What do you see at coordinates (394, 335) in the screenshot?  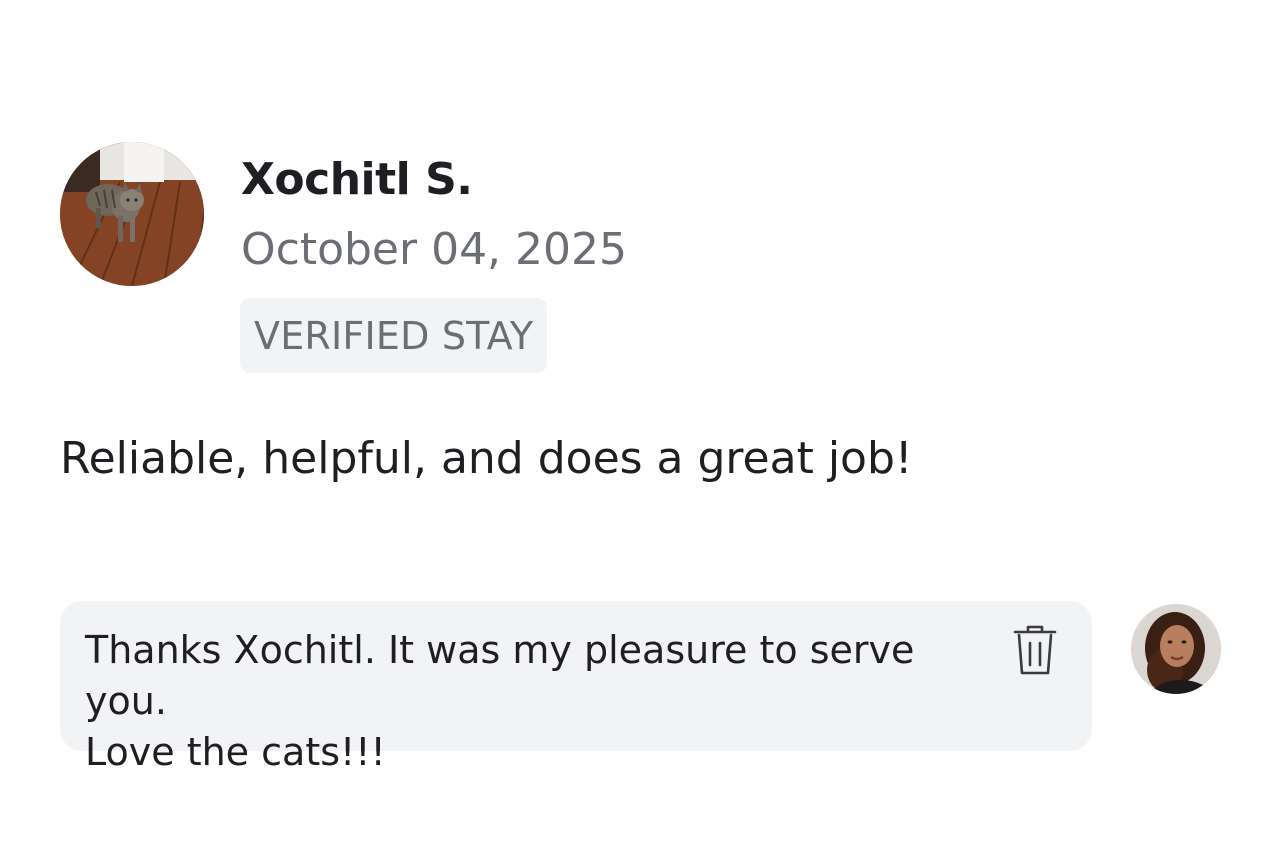 I see `verified-stay-badge: VERIFIED STAY` at bounding box center [394, 335].